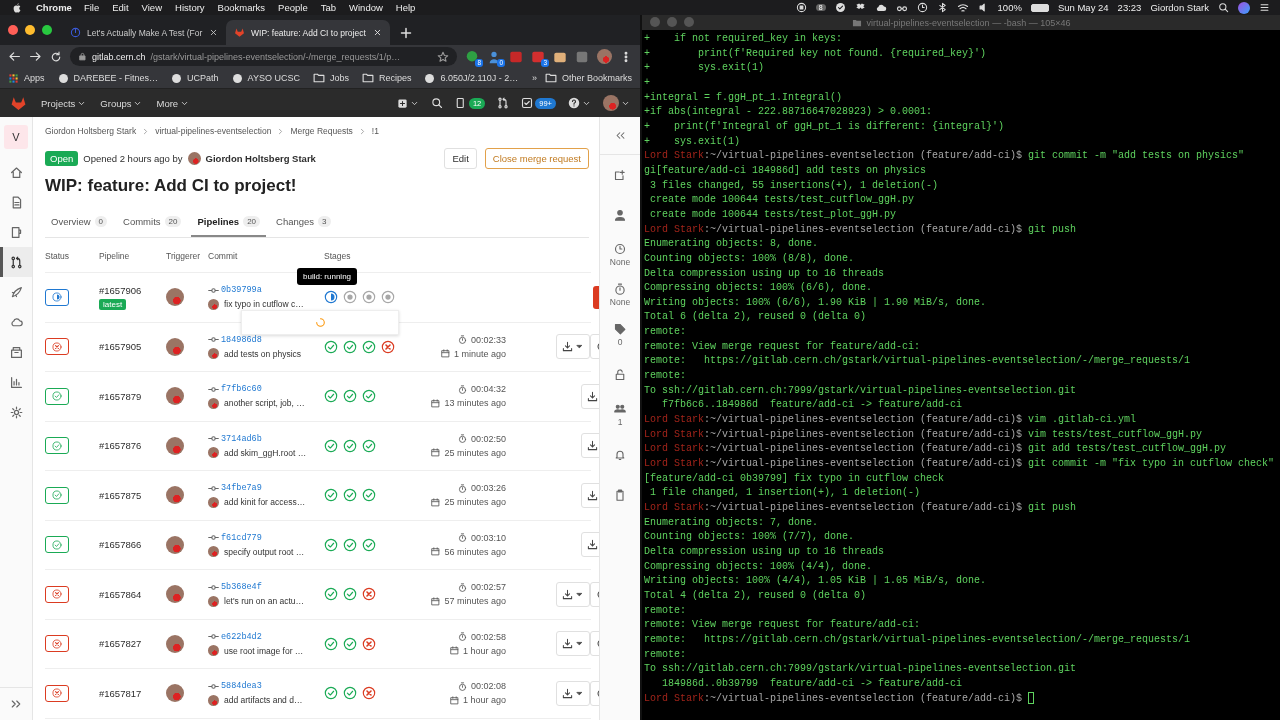  Describe the element at coordinates (241, 488) in the screenshot. I see `commit-sha: 34fbe7a9` at that location.